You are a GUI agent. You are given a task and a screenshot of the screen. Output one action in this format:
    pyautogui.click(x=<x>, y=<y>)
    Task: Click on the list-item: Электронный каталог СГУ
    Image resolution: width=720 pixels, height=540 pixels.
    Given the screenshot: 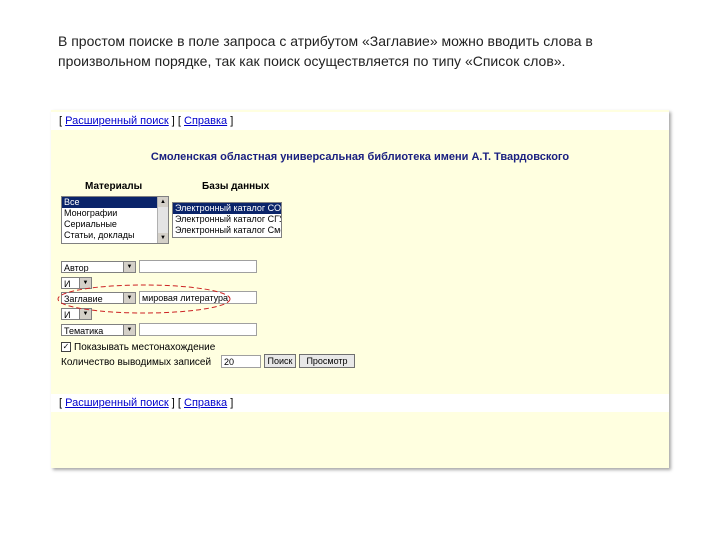 What is the action you would take?
    pyautogui.click(x=227, y=219)
    